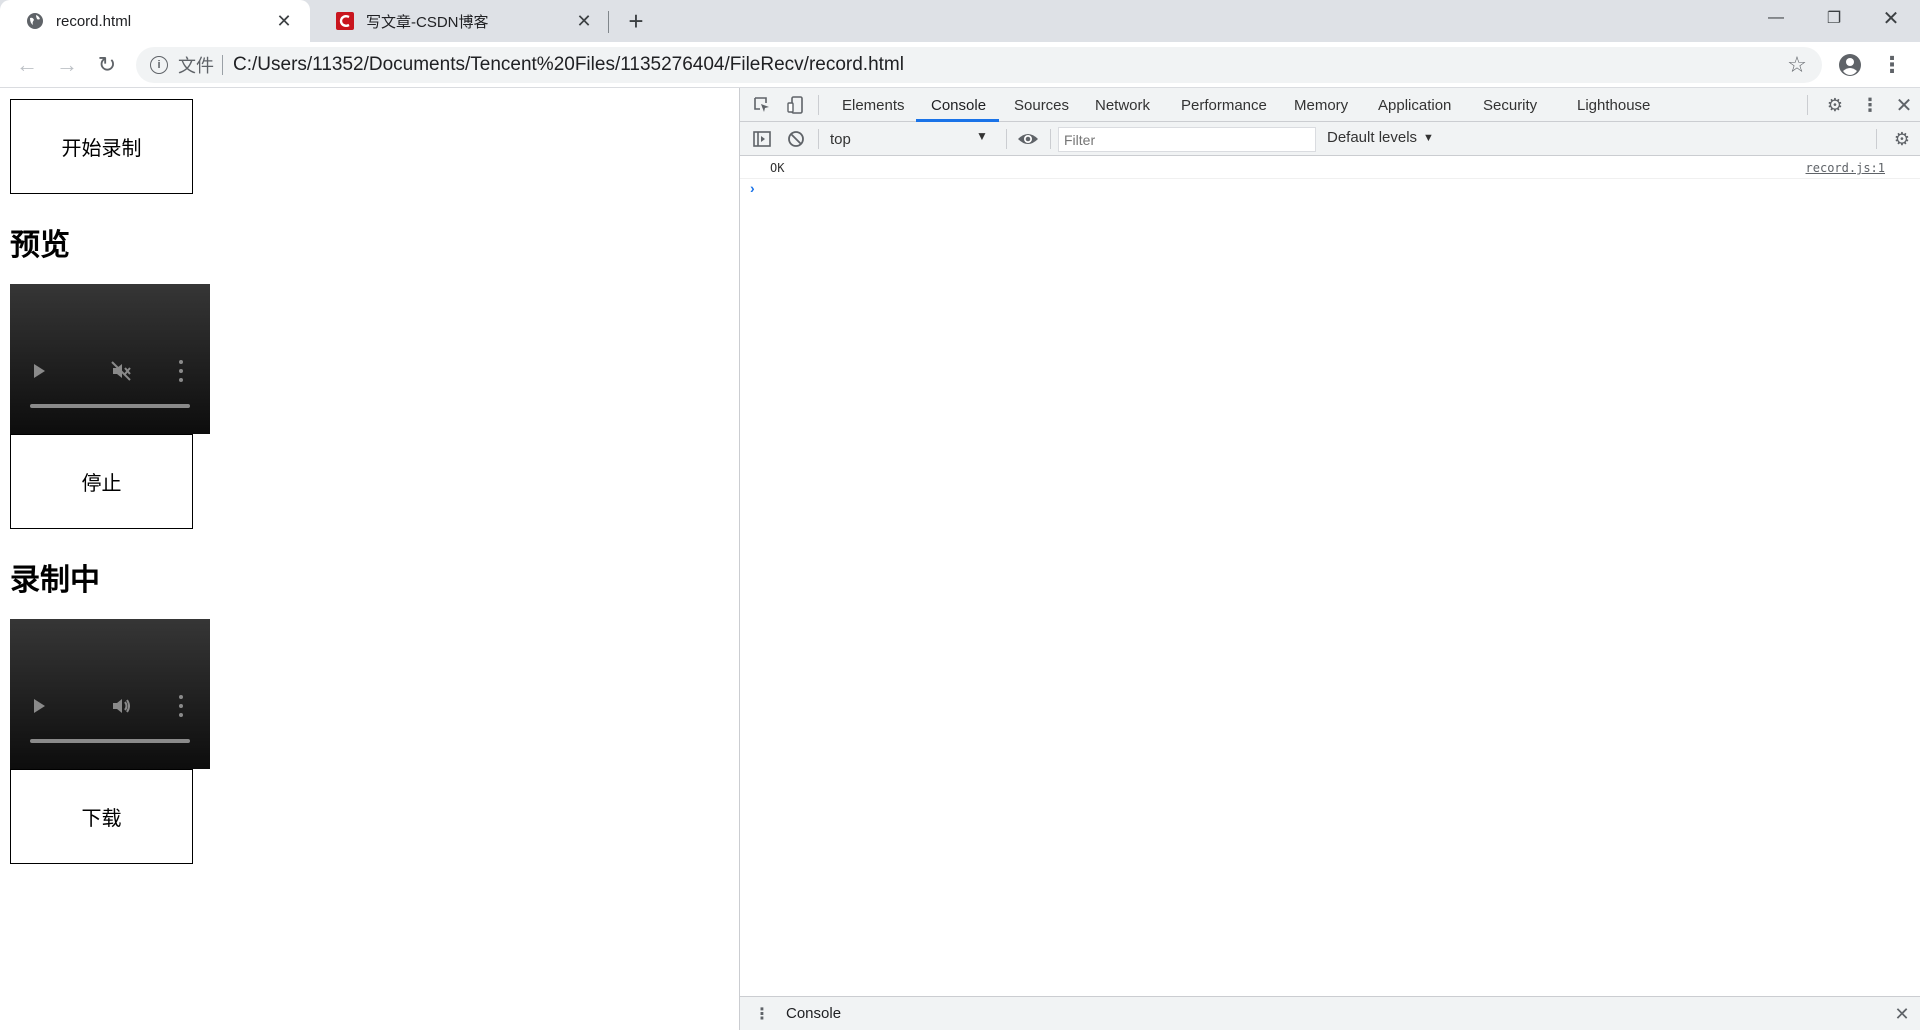 The height and width of the screenshot is (1030, 1920). Describe the element at coordinates (196, 66) in the screenshot. I see `address-scheme-label: 文件` at that location.